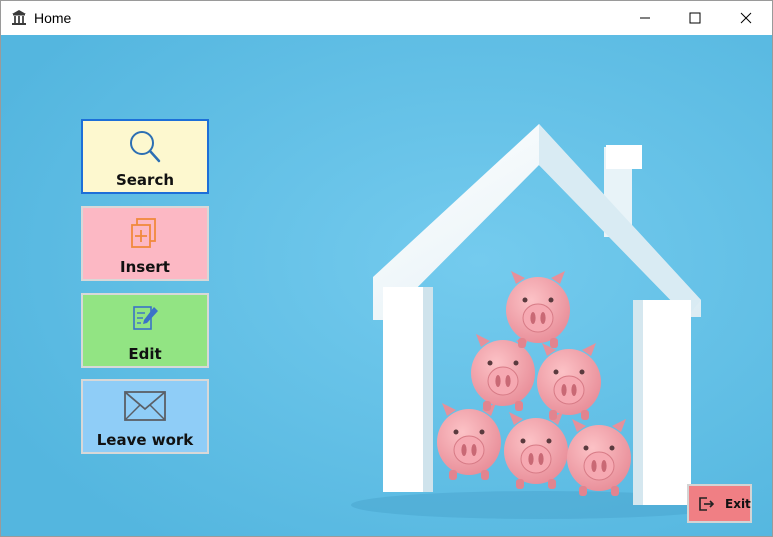 The width and height of the screenshot is (773, 537). I want to click on insert-label: Insert, so click(145, 267).